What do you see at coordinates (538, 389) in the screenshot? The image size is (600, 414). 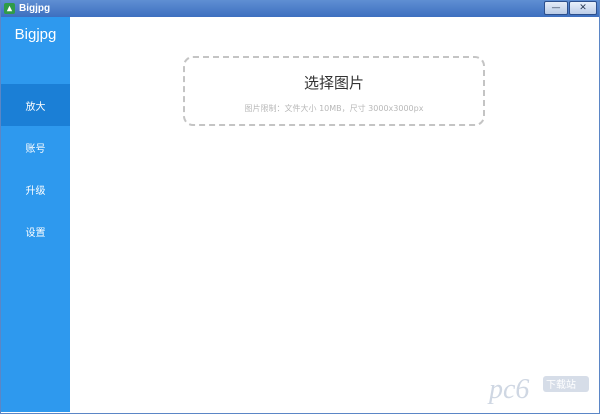 I see `pc6-watermark-logo: pc6 下载站` at bounding box center [538, 389].